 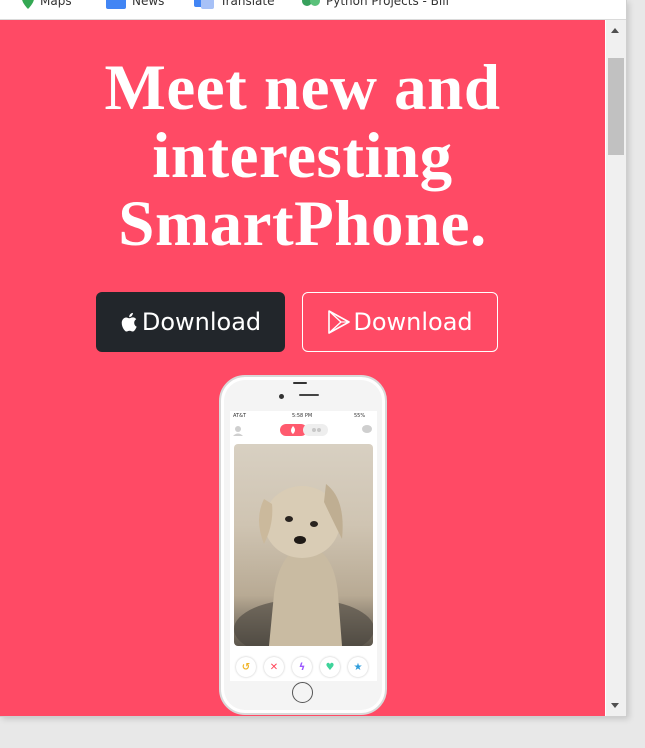 What do you see at coordinates (246, 667) in the screenshot?
I see `rewind-icon: ↺` at bounding box center [246, 667].